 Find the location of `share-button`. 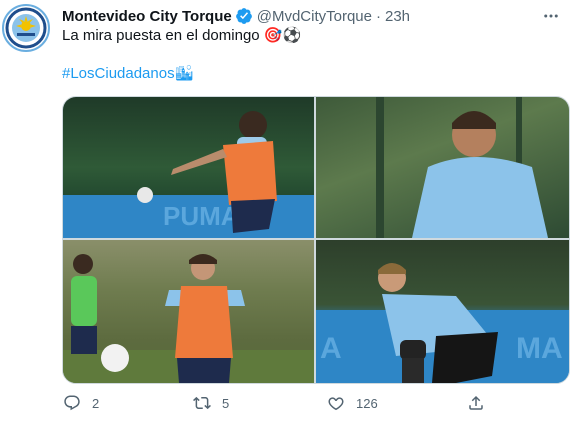

share-button is located at coordinates (476, 403).